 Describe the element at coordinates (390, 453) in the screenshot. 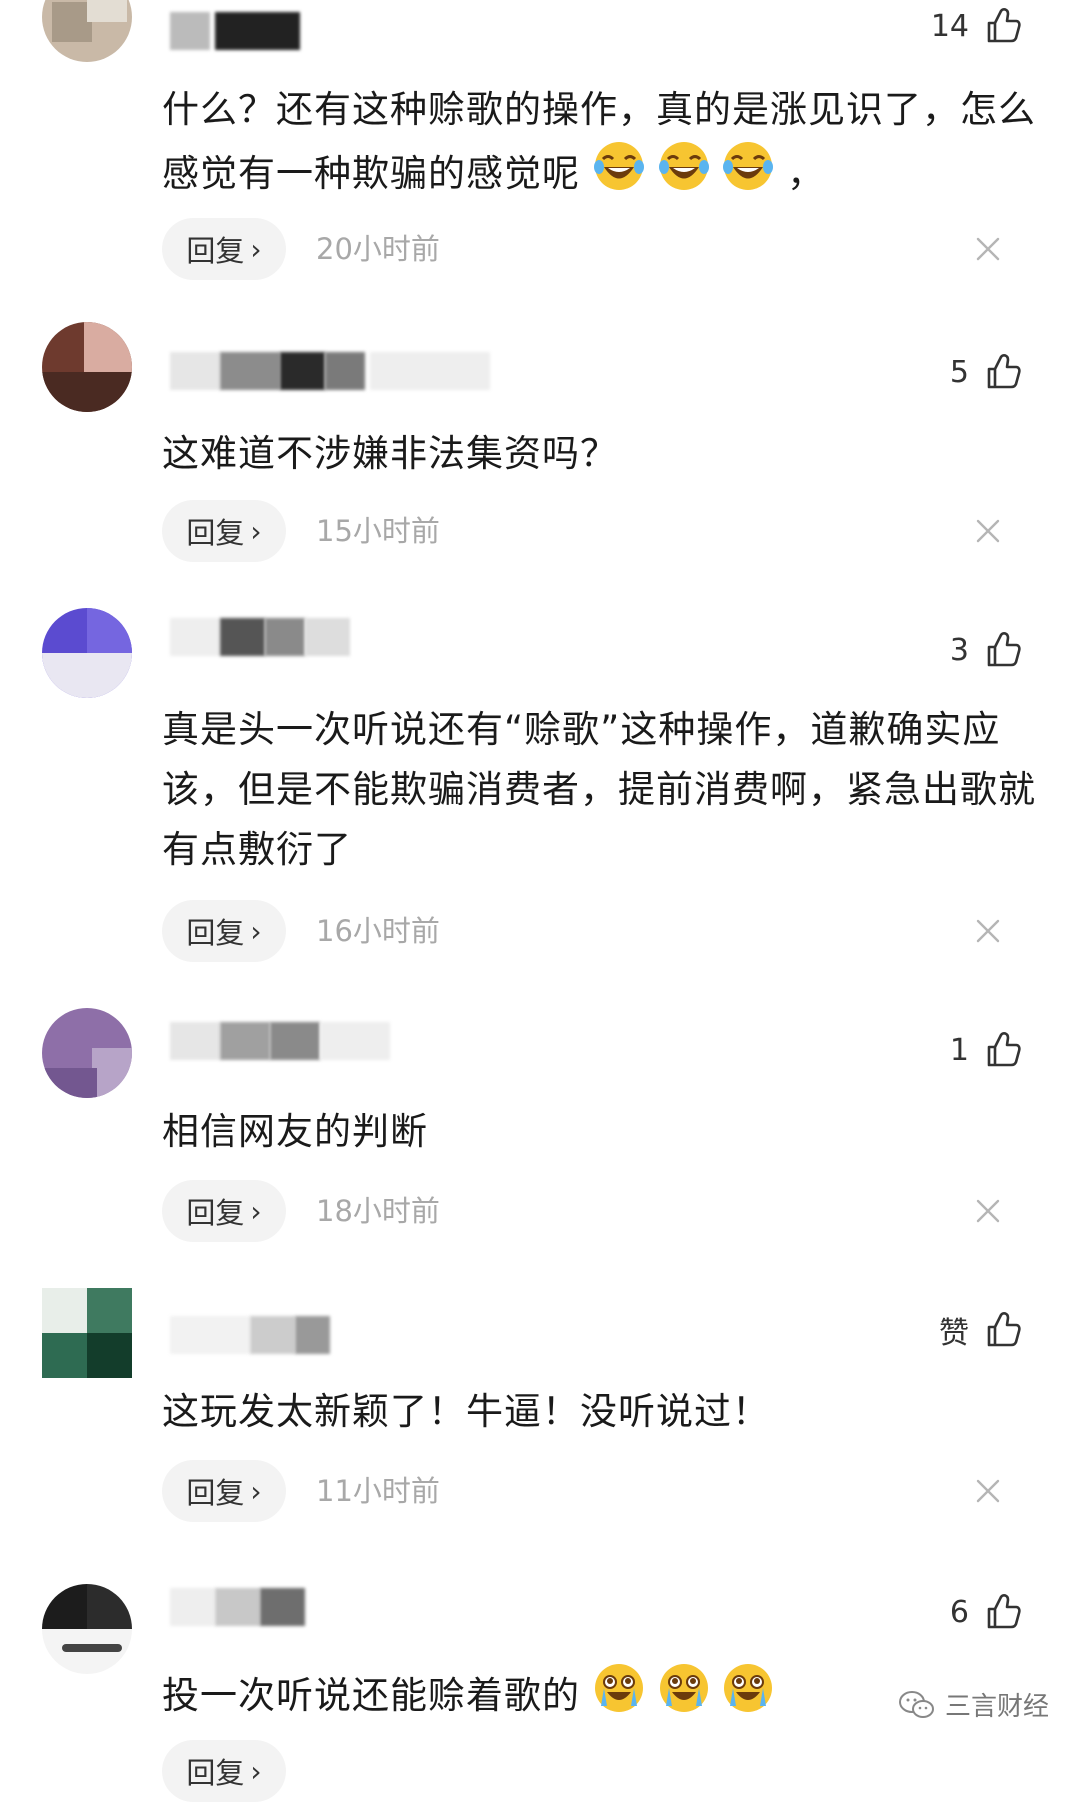

I see `comment-text: 这难道不涉嫌非法集资吗？` at that location.